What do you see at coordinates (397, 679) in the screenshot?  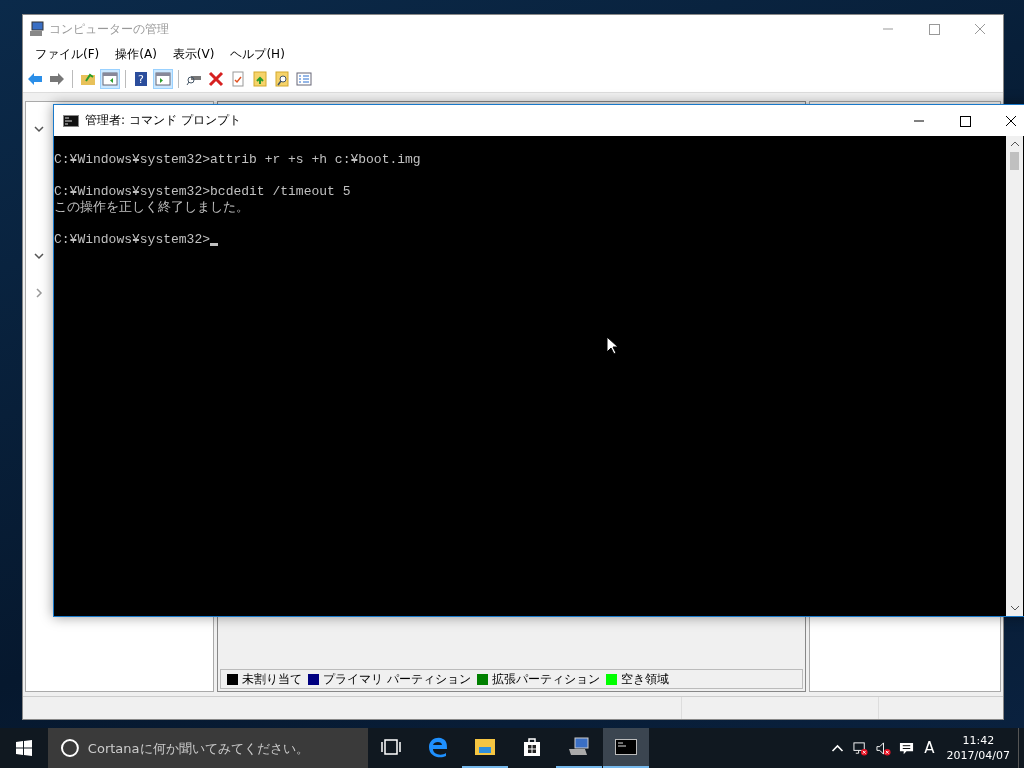 I see `legend-label: プライマリ パーティション` at bounding box center [397, 679].